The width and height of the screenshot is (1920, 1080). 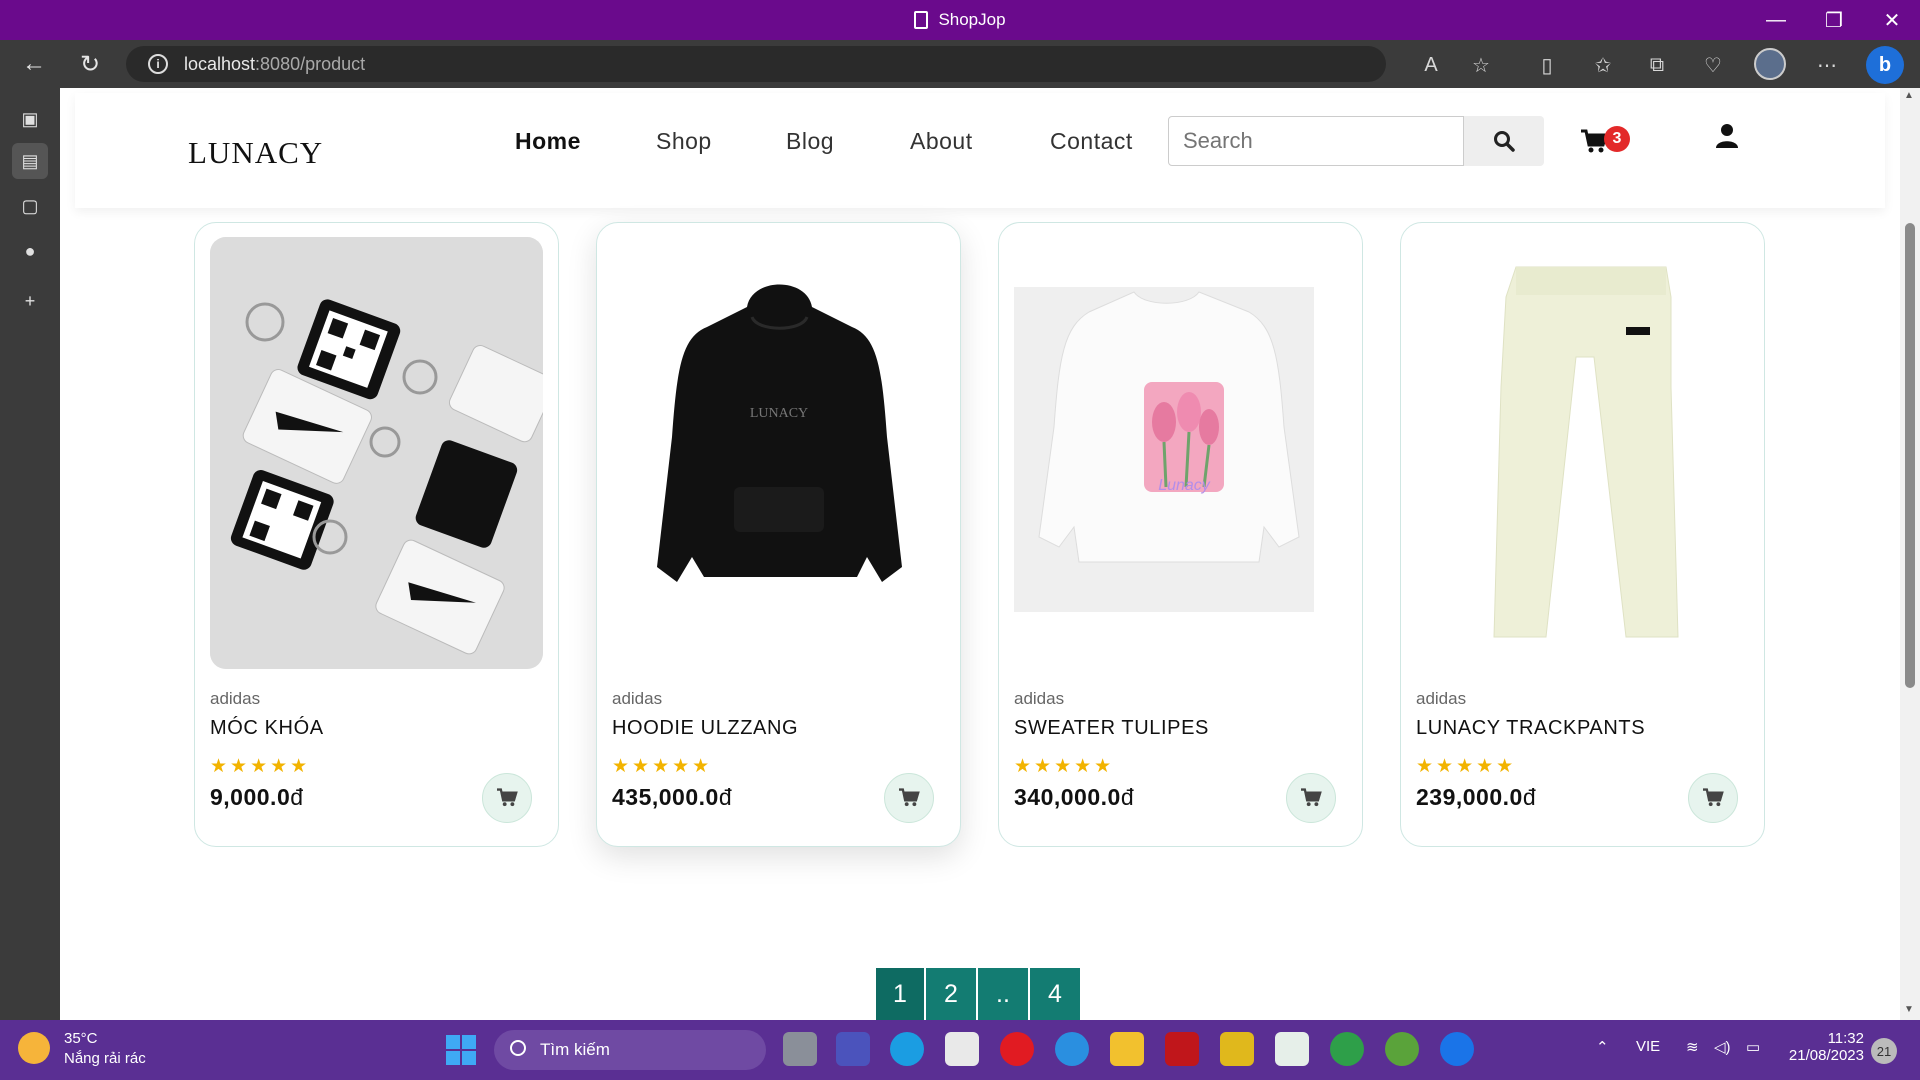 I want to click on page-1-button: 1, so click(x=900, y=994).